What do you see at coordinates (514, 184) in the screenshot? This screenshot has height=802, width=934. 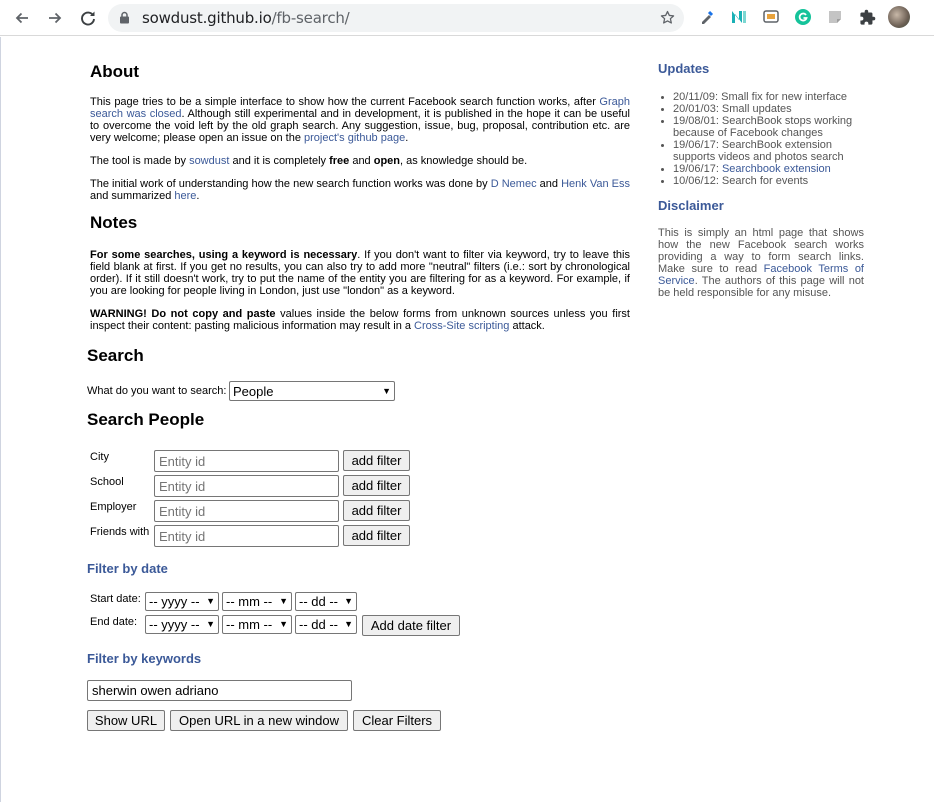 I see `d-nemec-link: D Nemec` at bounding box center [514, 184].